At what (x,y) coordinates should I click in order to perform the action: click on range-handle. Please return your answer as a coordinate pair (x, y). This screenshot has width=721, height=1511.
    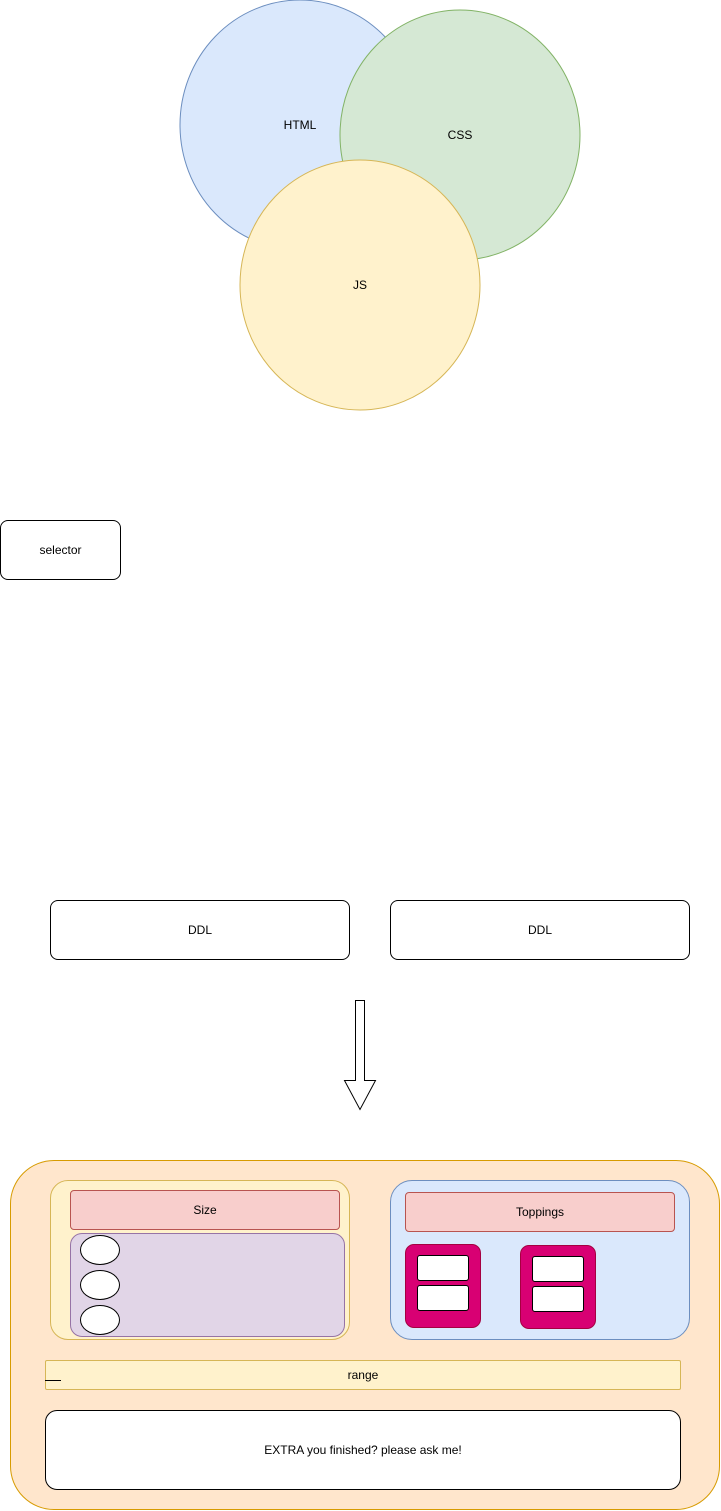
    Looking at the image, I should click on (53, 1380).